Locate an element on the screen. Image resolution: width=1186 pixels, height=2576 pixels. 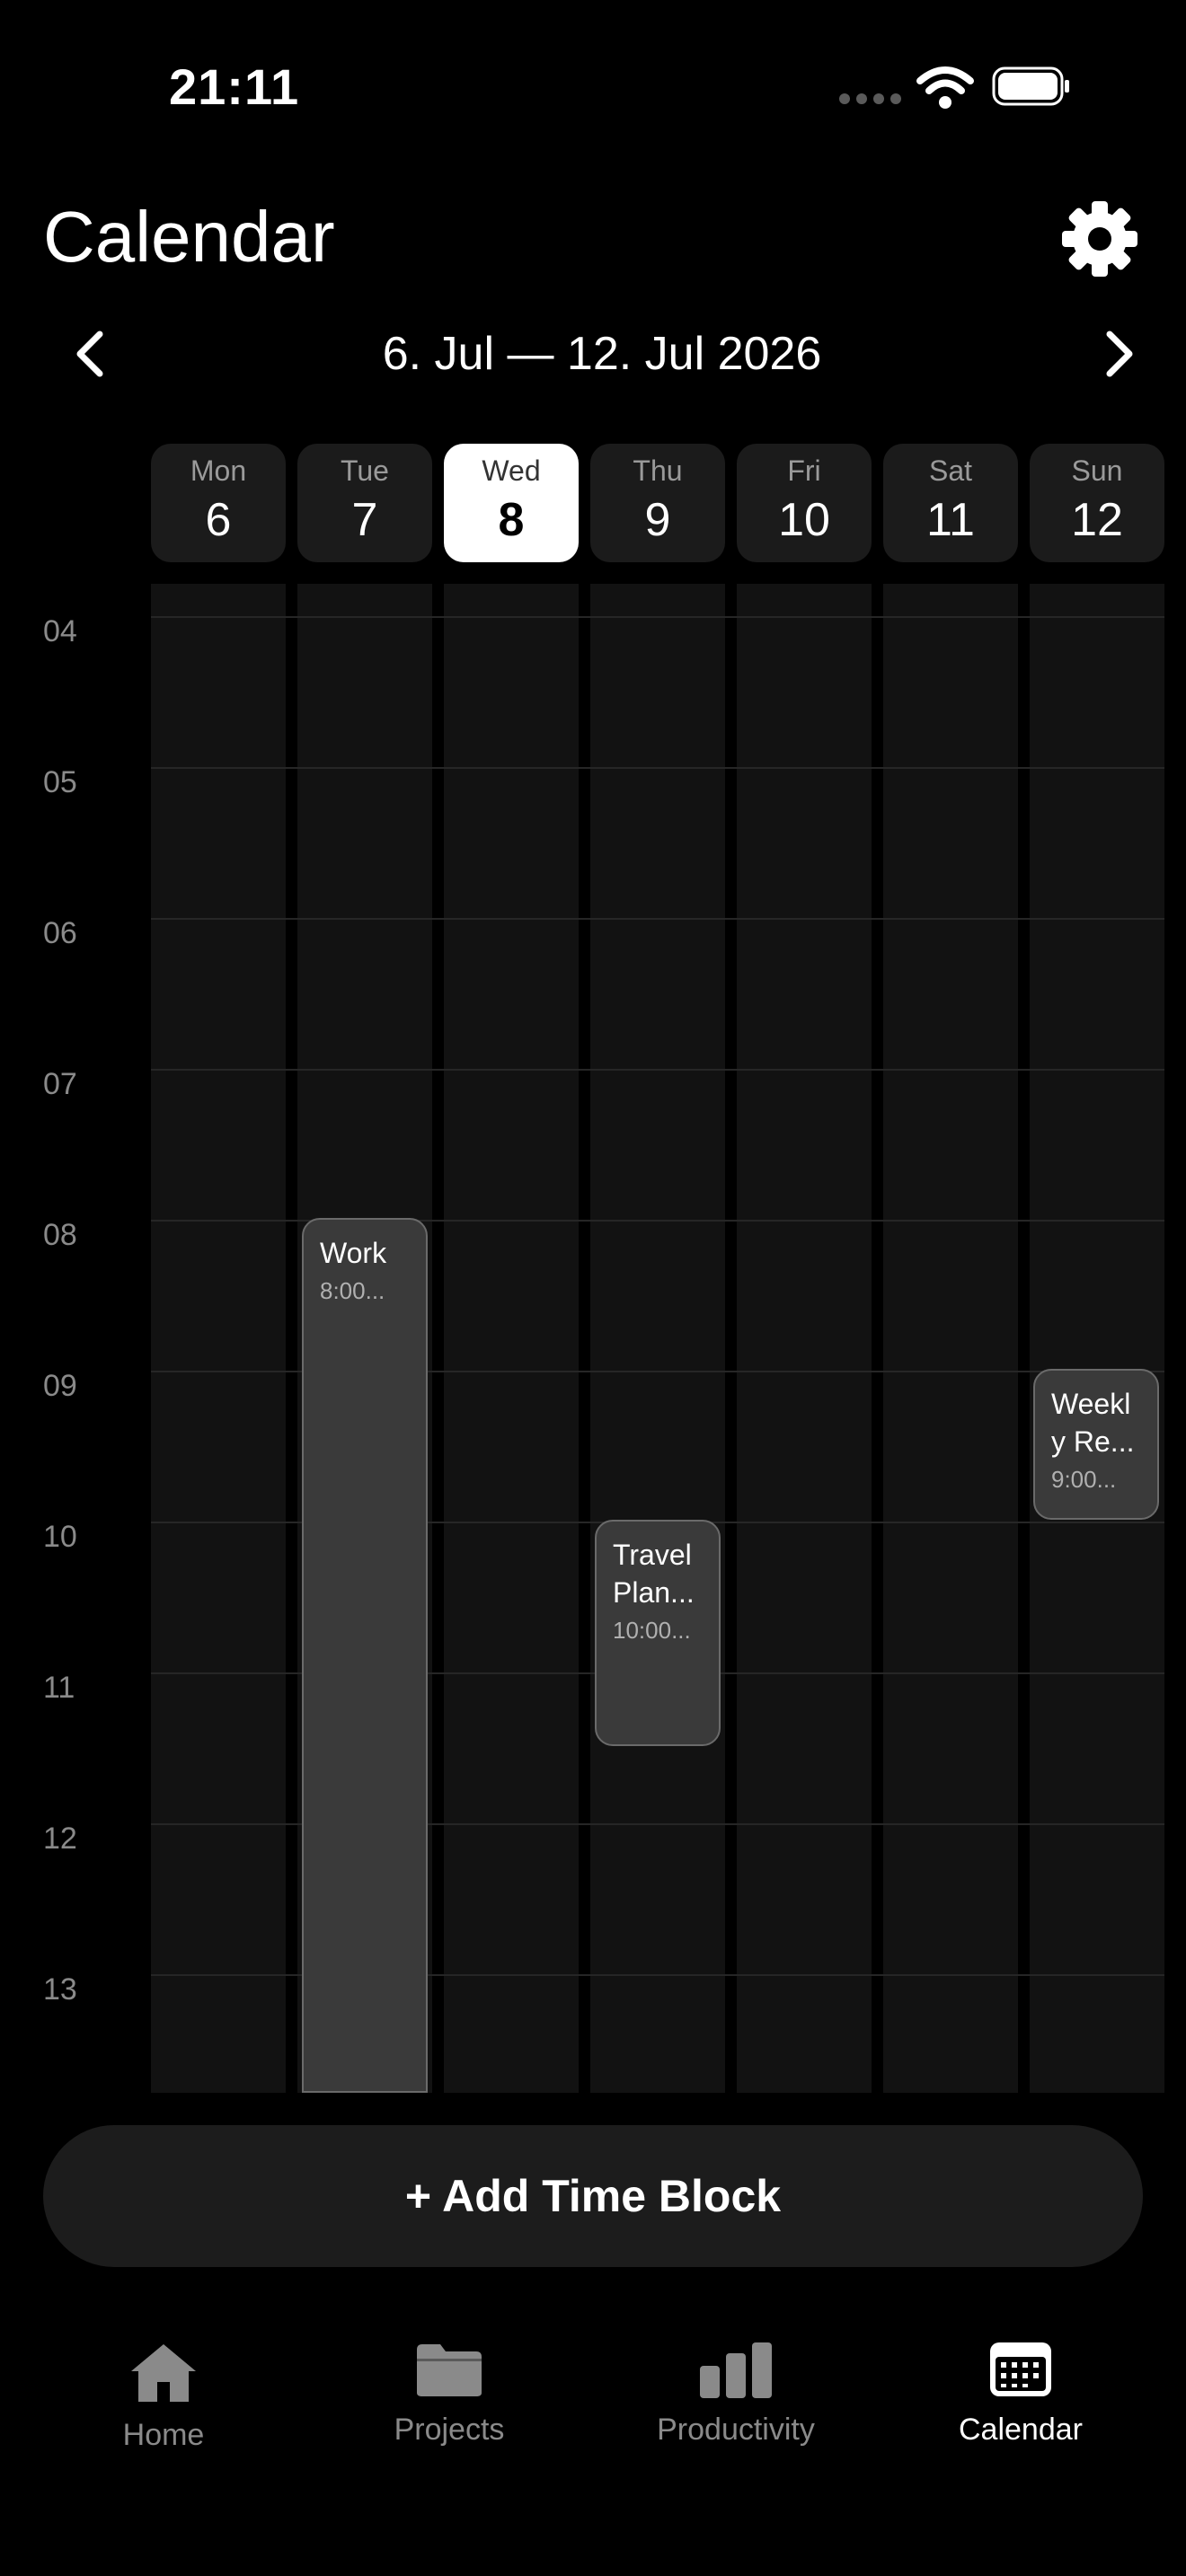
previous-week-button is located at coordinates (90, 354).